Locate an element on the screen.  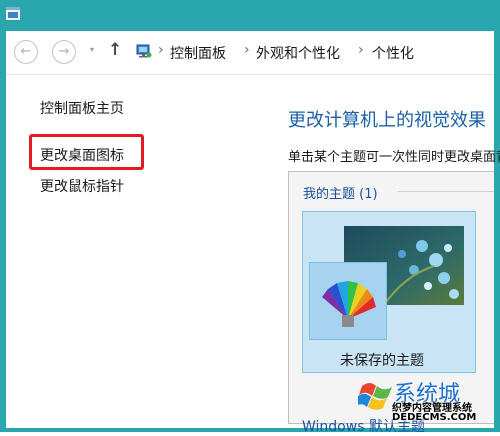
page-description: 单击某个主题可一次性同时更改桌面背景 is located at coordinates (394, 157).